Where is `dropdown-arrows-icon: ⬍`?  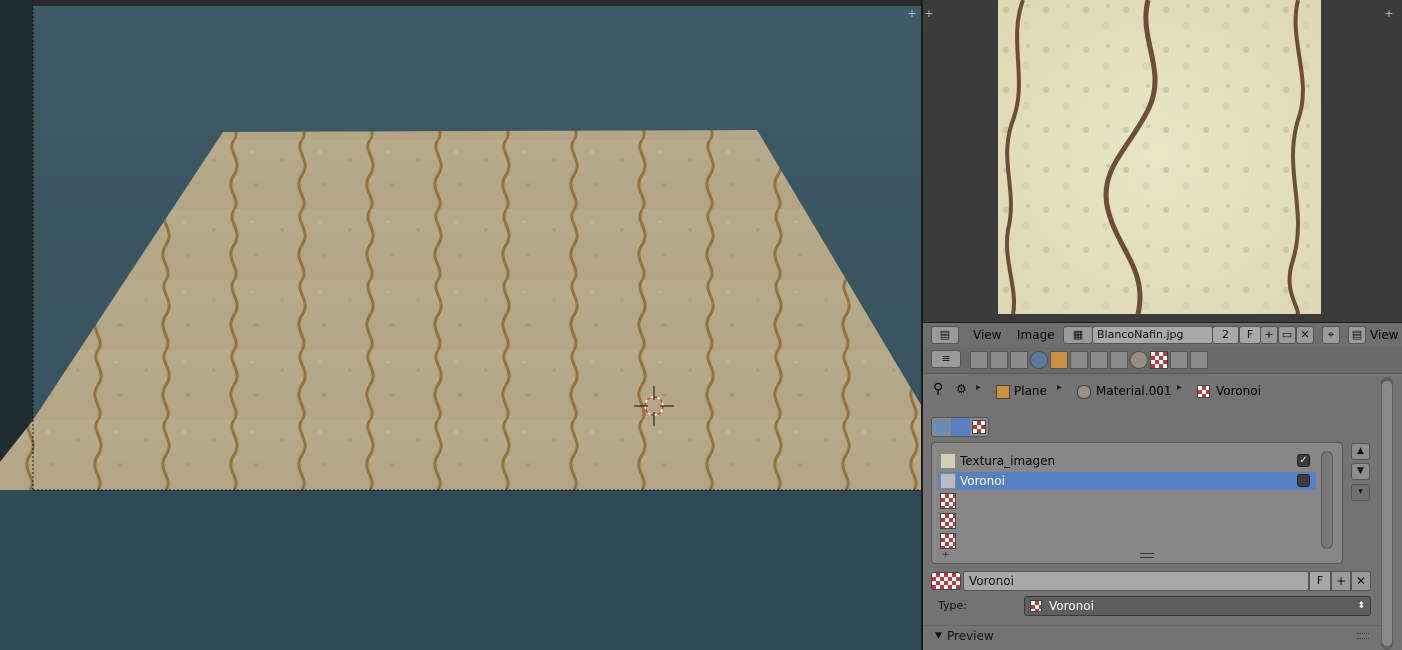
dropdown-arrows-icon: ⬍ is located at coordinates (1361, 606).